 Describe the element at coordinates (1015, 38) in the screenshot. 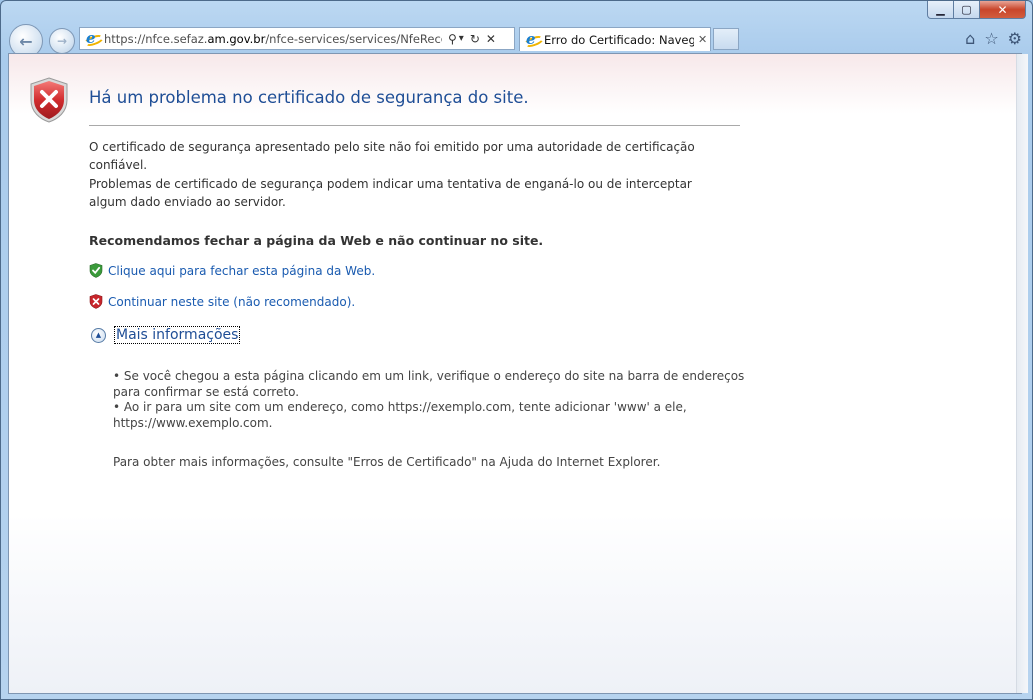

I see `settings-gear-icon: ⚙` at that location.